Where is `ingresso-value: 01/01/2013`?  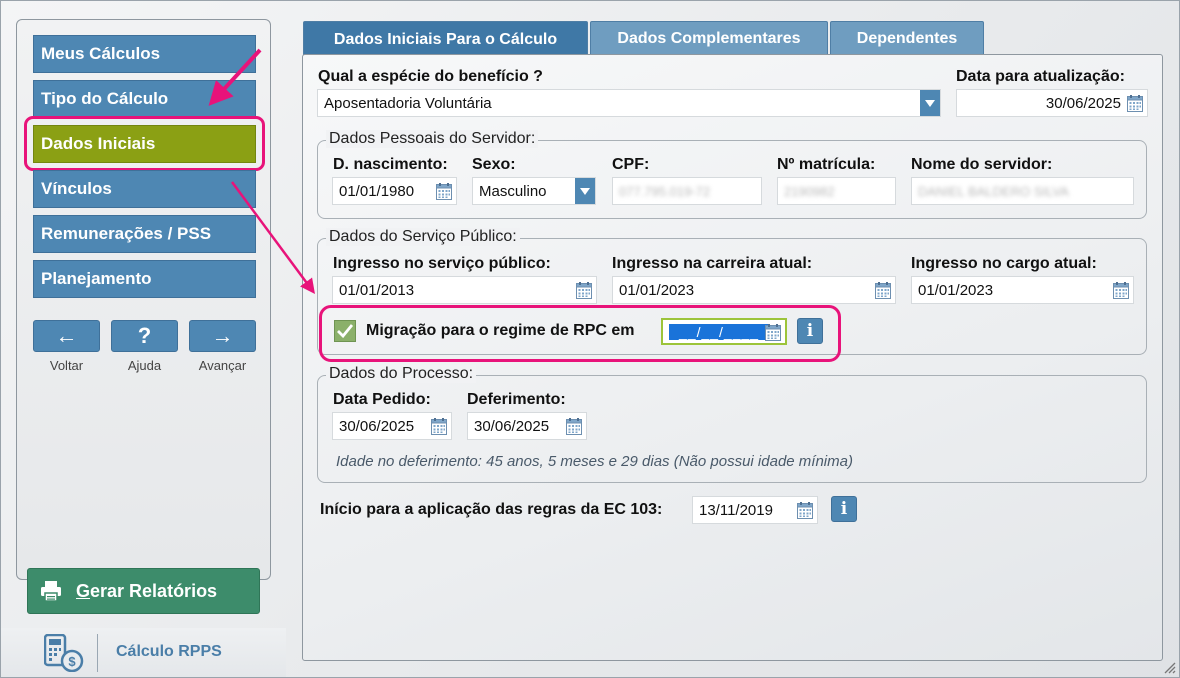 ingresso-value: 01/01/2013 is located at coordinates (377, 290).